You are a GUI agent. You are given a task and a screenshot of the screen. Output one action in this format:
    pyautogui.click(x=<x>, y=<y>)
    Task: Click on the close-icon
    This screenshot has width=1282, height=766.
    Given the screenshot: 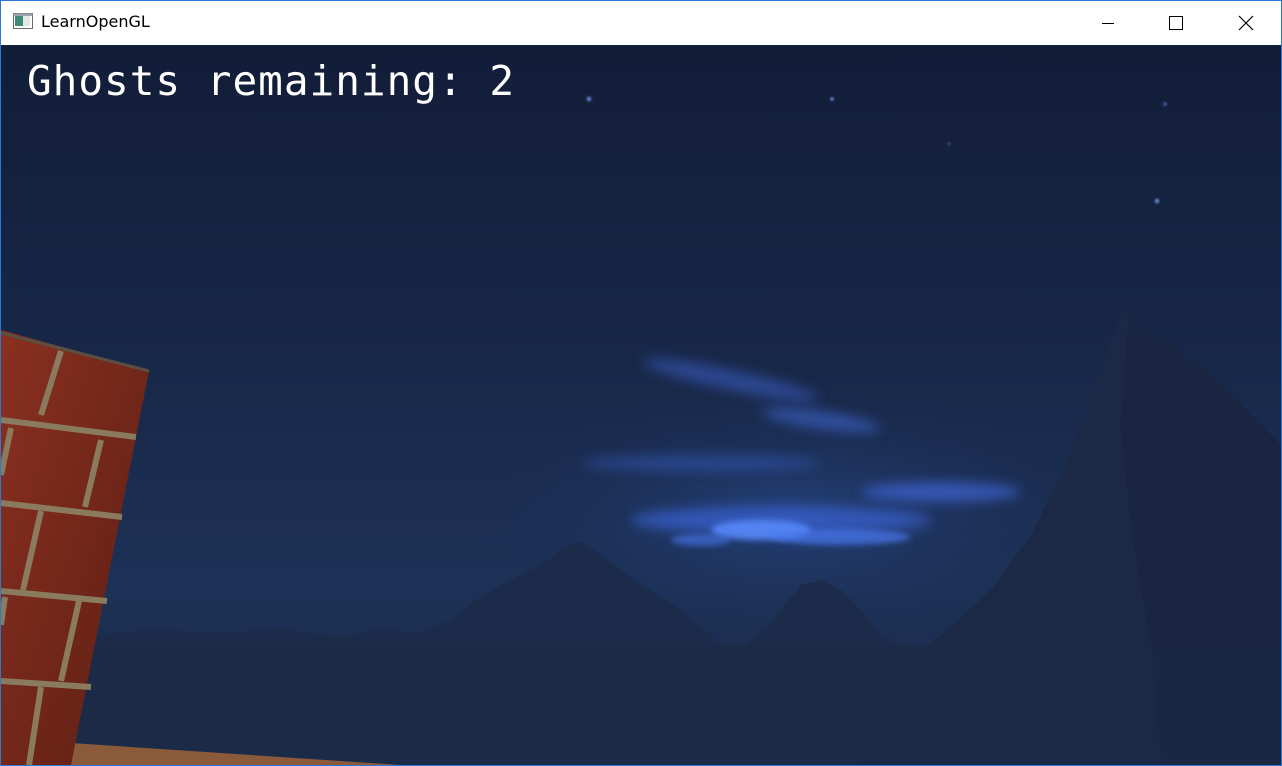 What is the action you would take?
    pyautogui.click(x=1246, y=23)
    